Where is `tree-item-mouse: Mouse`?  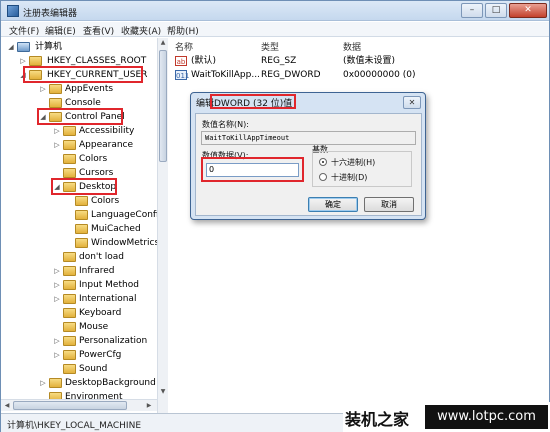
tree-item-mouse: Mouse is located at coordinates (79, 327).